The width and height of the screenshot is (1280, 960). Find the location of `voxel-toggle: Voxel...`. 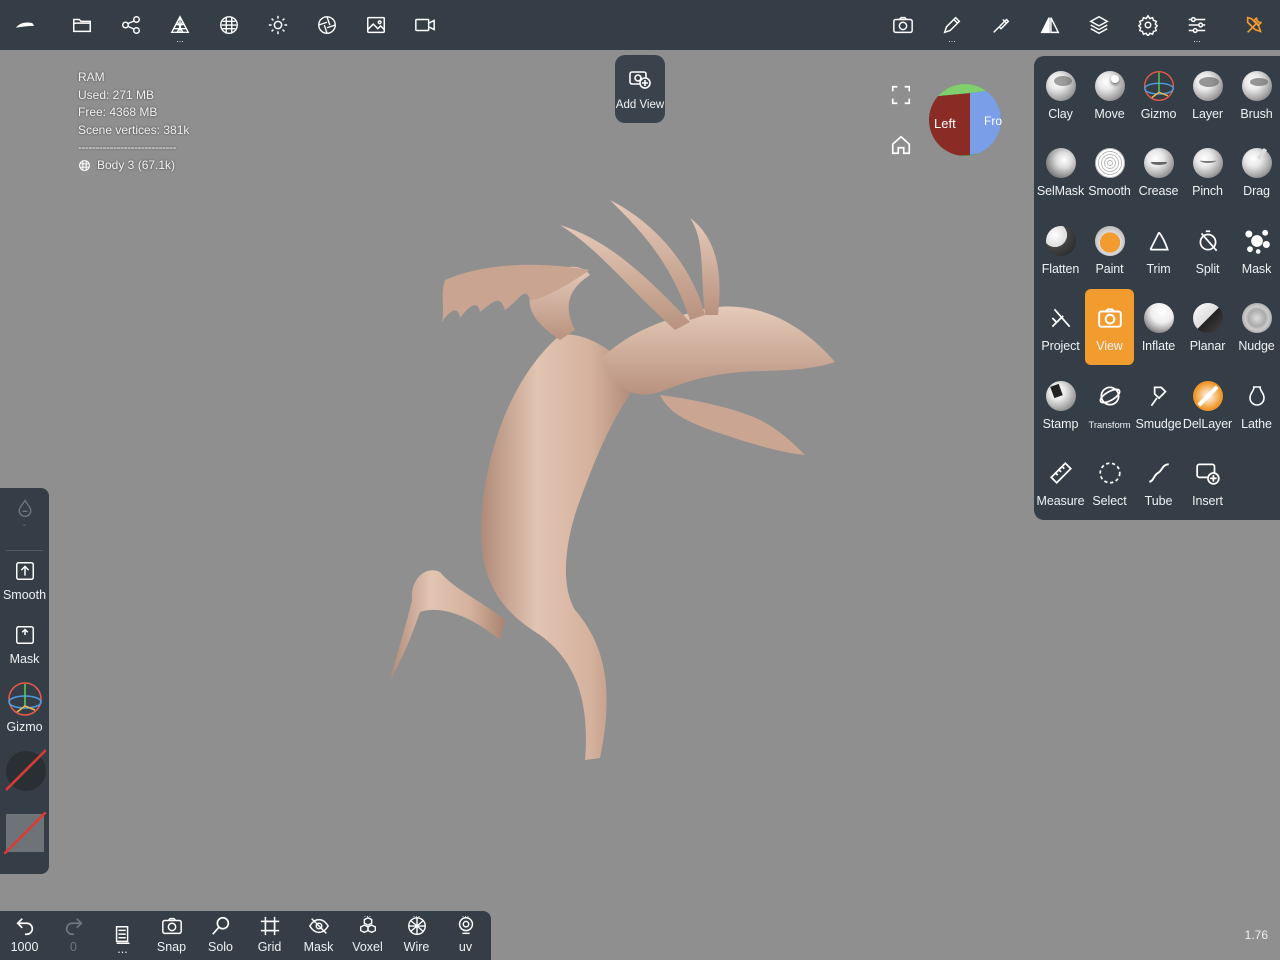

voxel-toggle: Voxel... is located at coordinates (367, 934).